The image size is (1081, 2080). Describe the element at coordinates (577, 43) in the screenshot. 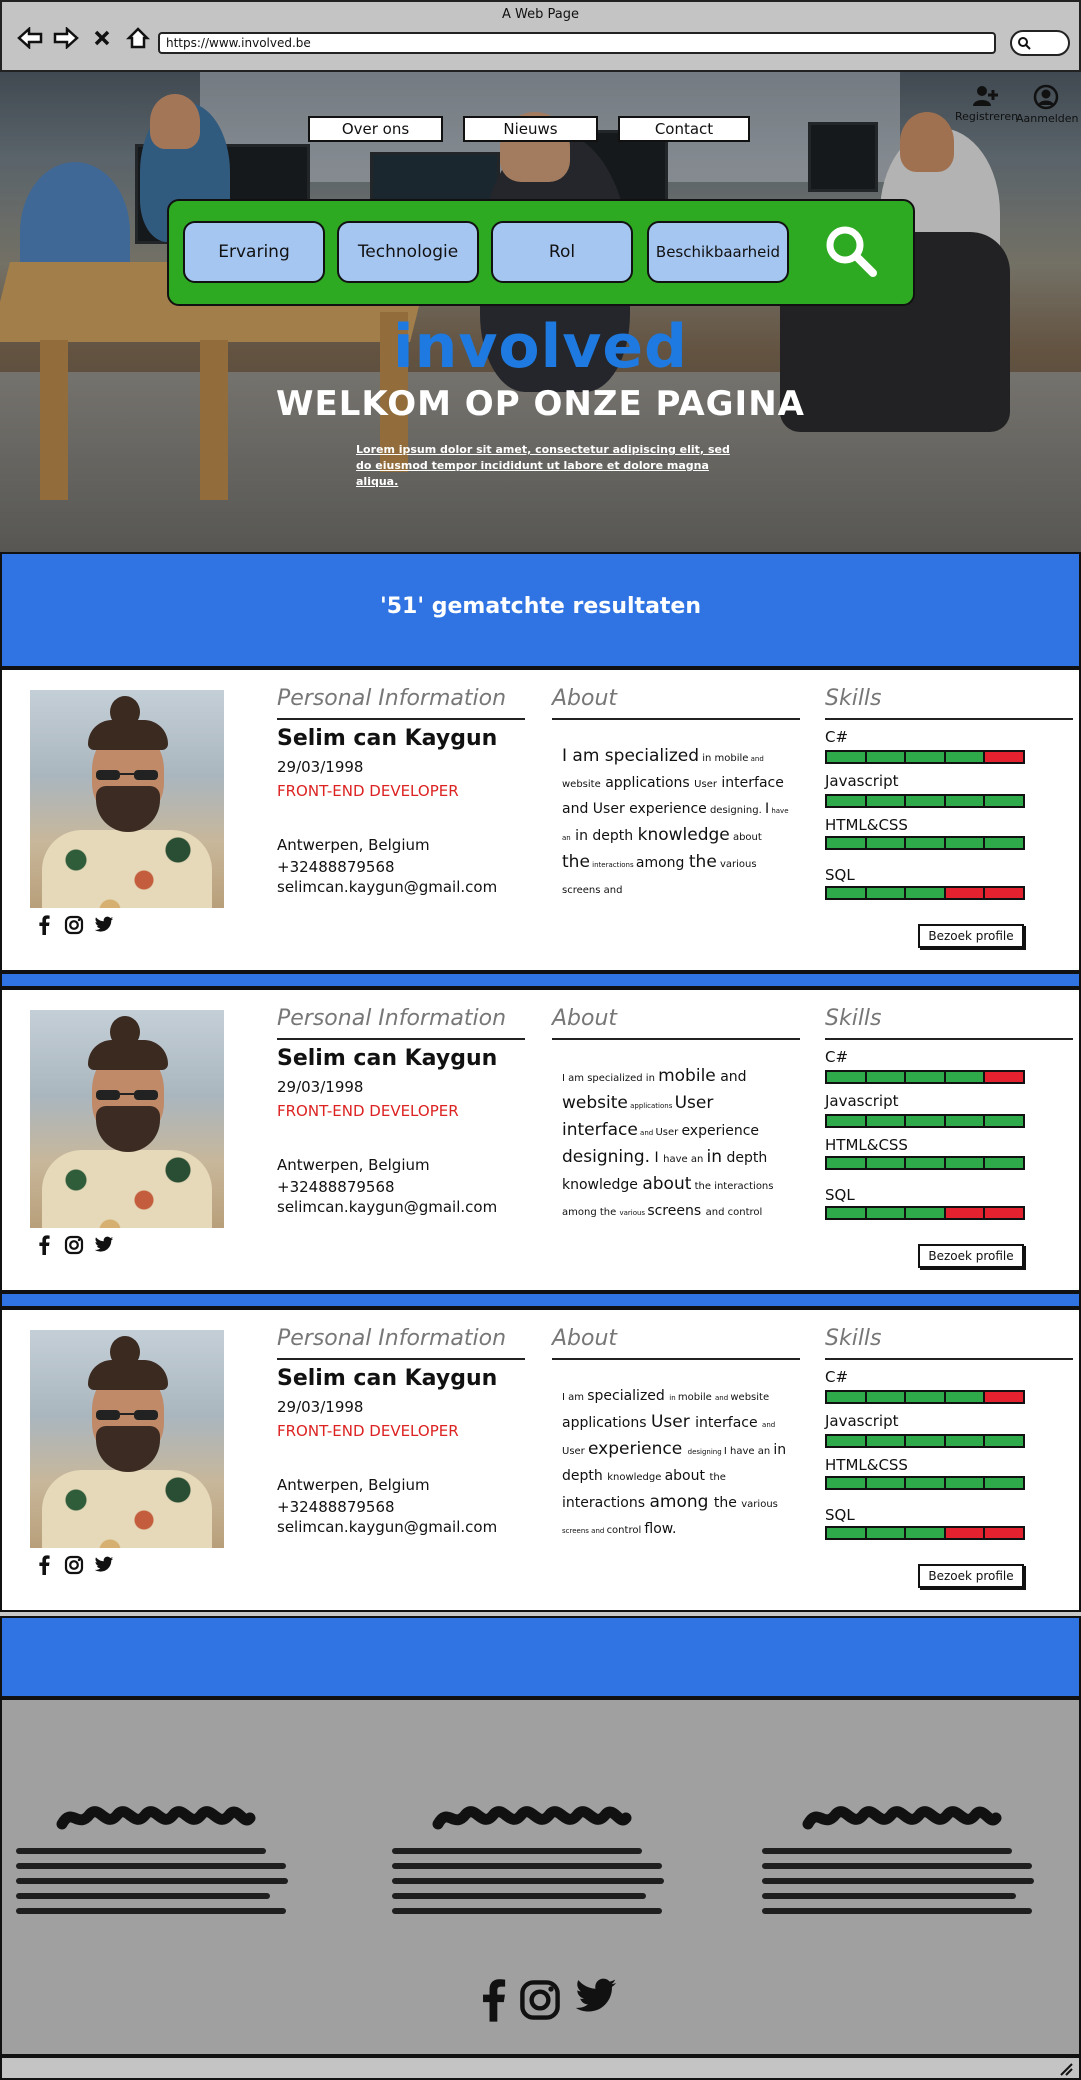

I see `url-bar: https://www.involved.be` at that location.